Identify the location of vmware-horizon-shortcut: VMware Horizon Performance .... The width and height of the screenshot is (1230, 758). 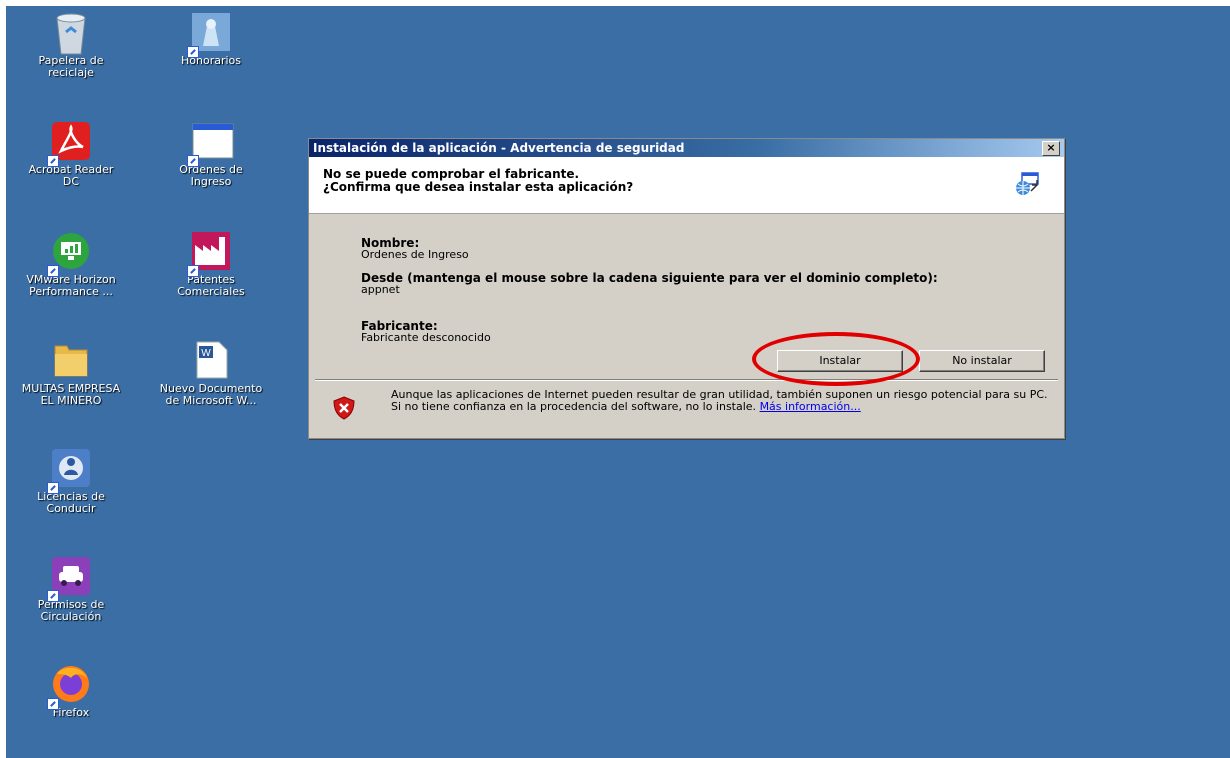
(71, 264).